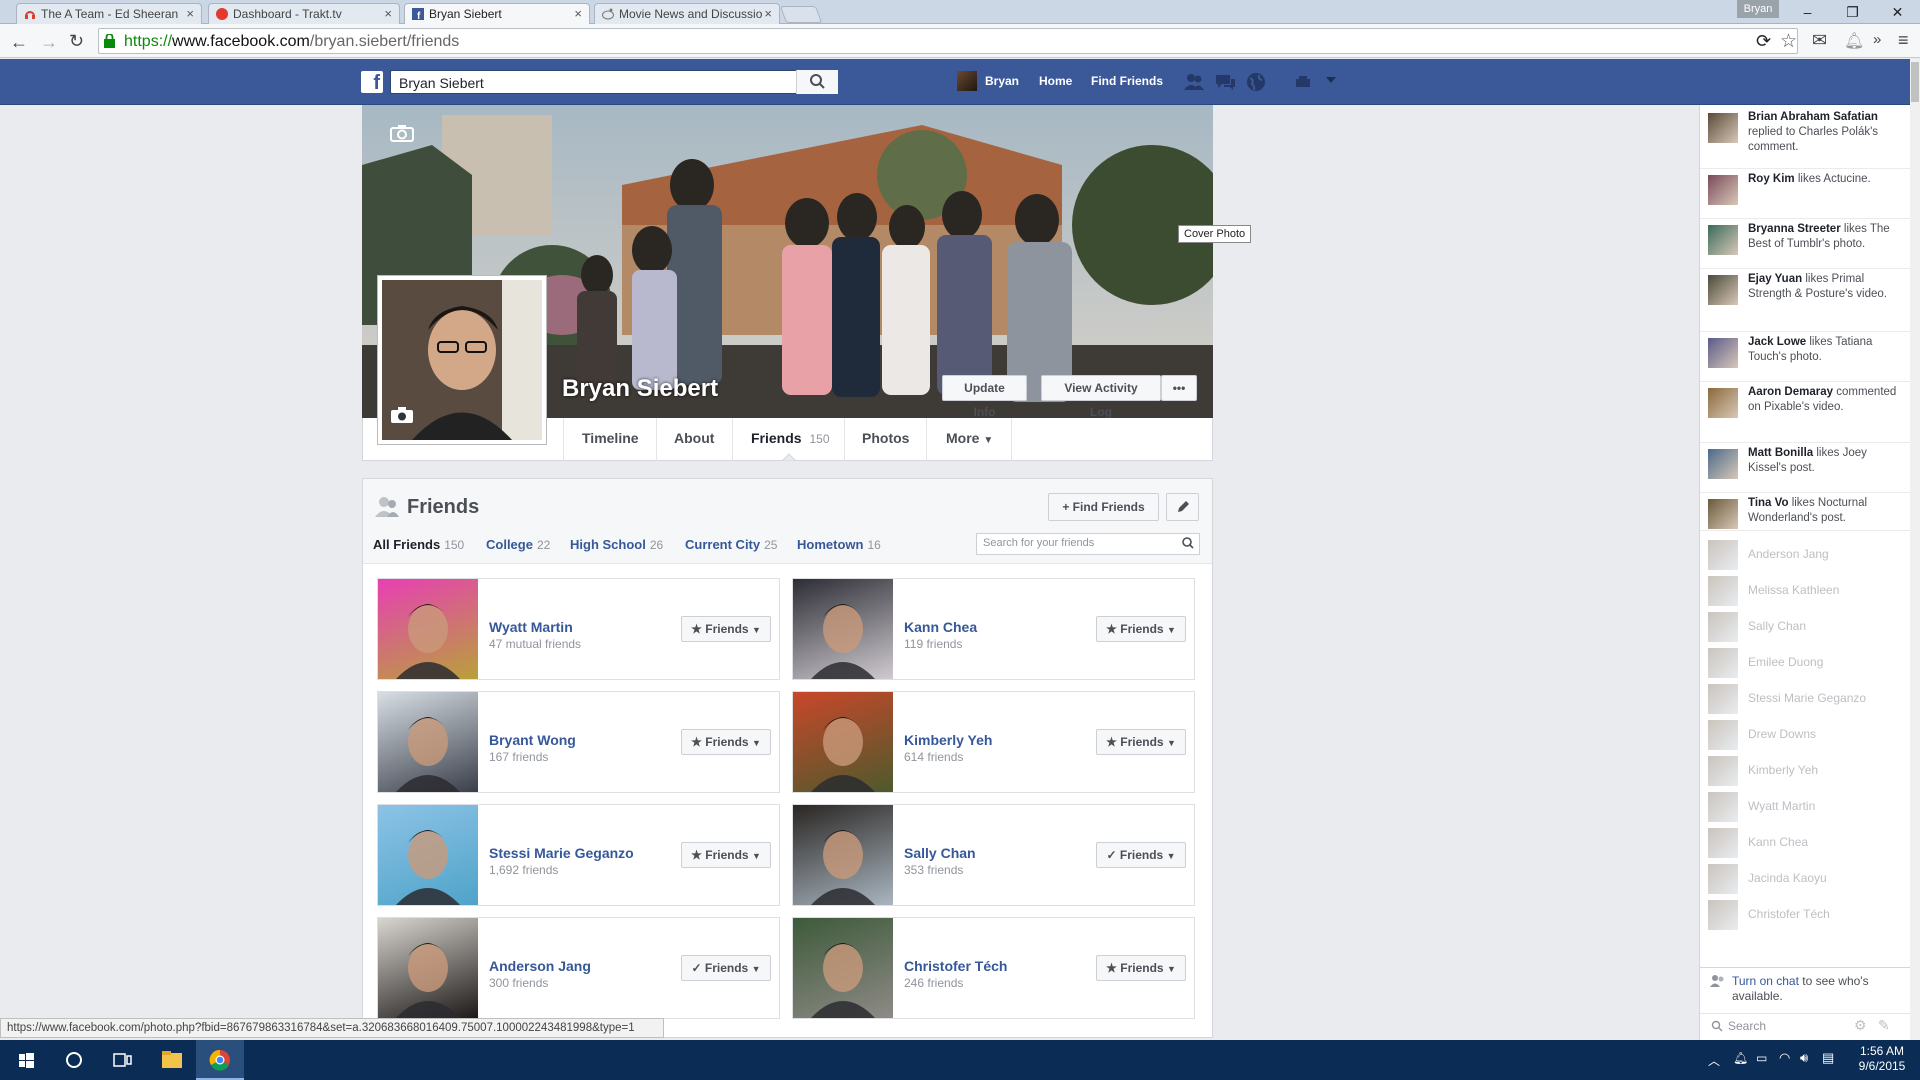 The height and width of the screenshot is (1080, 1920). Describe the element at coordinates (518, 544) in the screenshot. I see `filter-college: College 22` at that location.